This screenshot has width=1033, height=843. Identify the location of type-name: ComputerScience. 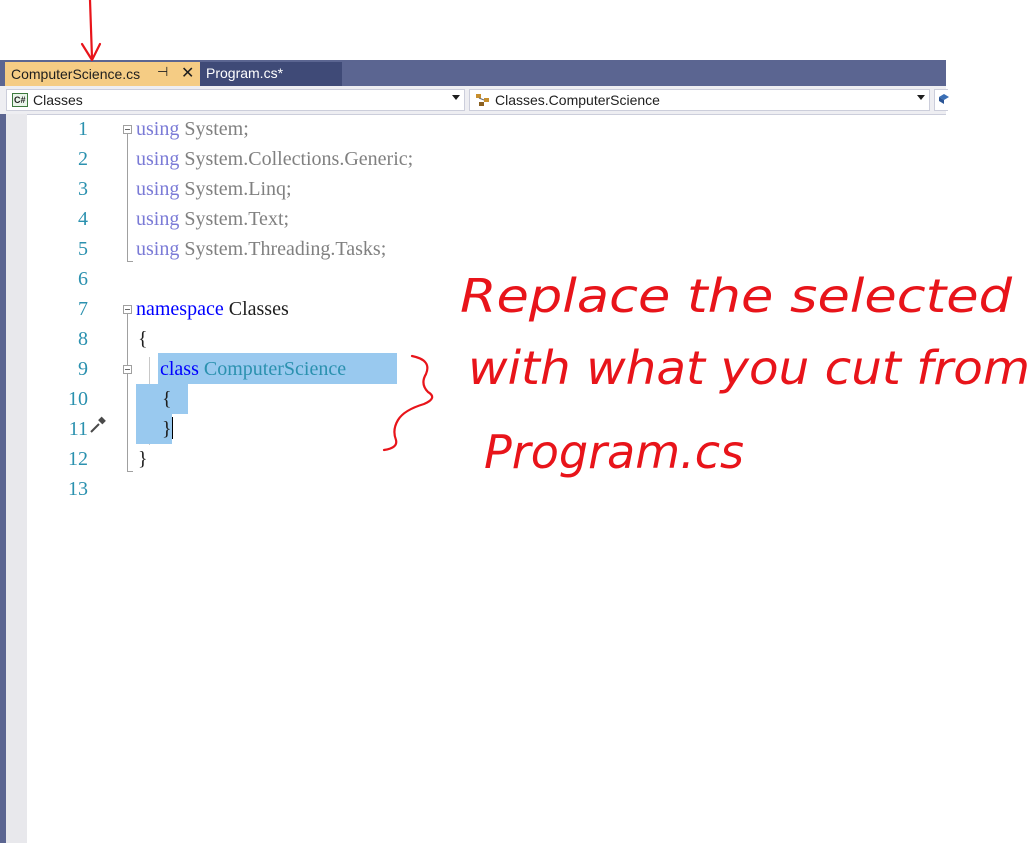
(275, 369).